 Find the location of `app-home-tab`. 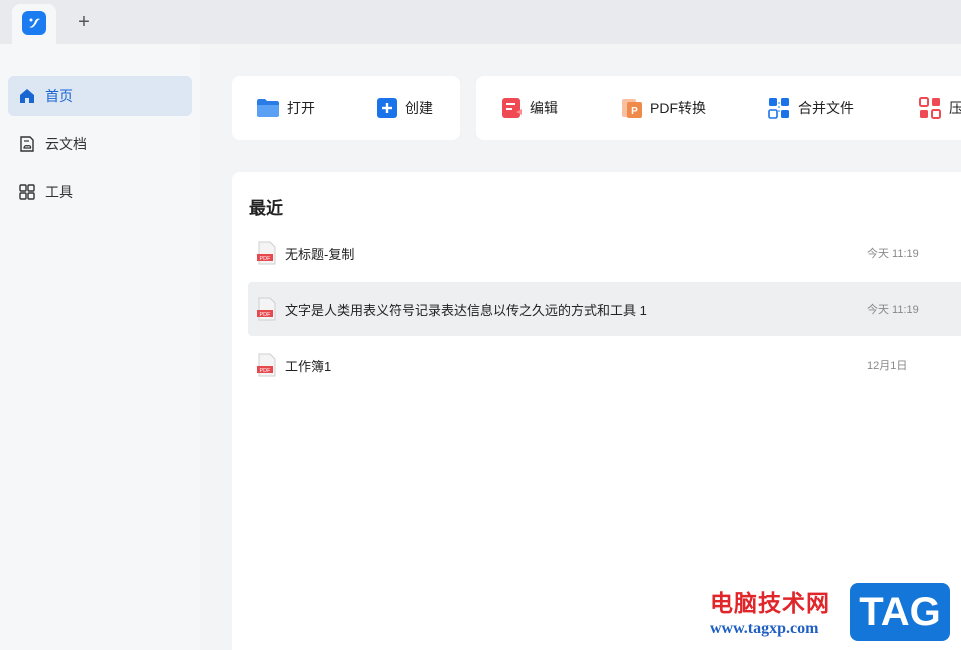

app-home-tab is located at coordinates (34, 24).